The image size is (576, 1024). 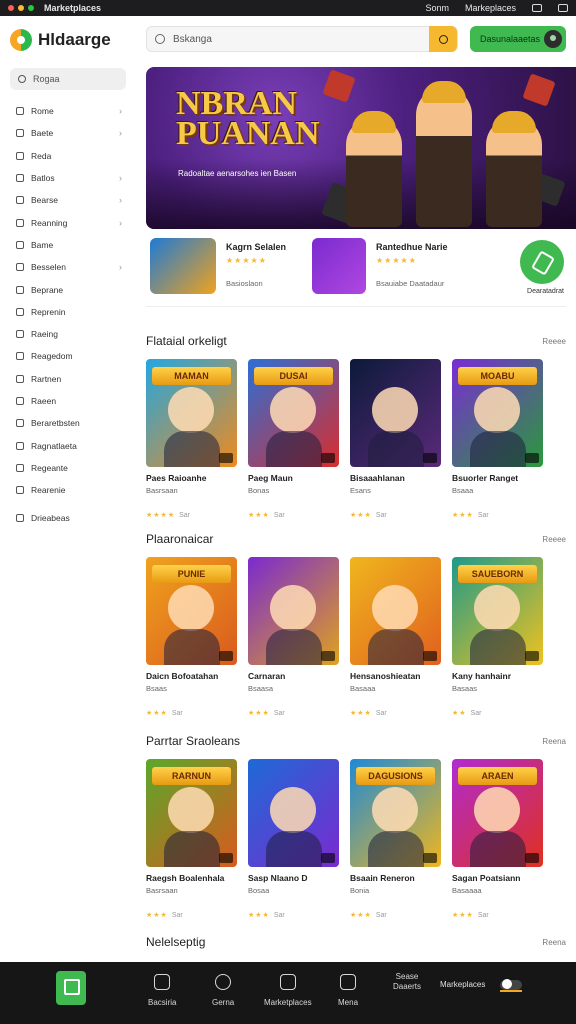 I want to click on avatar, so click(x=553, y=39).